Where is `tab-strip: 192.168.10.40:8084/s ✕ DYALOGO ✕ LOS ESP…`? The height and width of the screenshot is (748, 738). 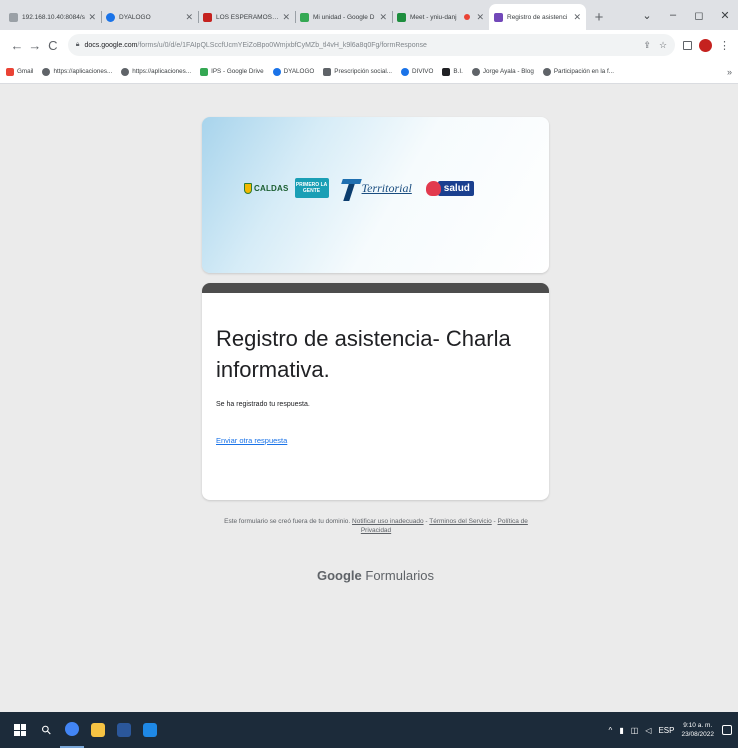 tab-strip: 192.168.10.40:8084/s ✕ DYALOGO ✕ LOS ESP… is located at coordinates (369, 15).